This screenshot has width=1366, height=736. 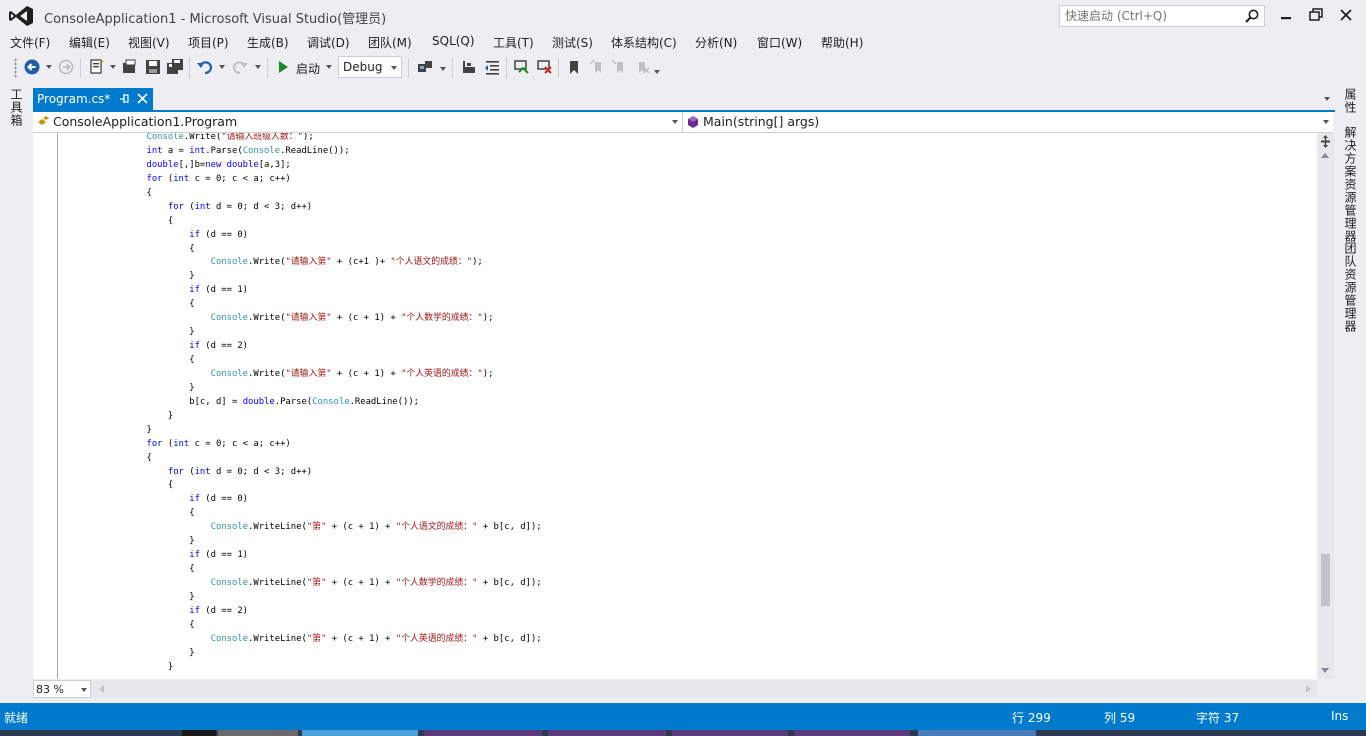 What do you see at coordinates (15, 68) in the screenshot?
I see `toolbar-grip` at bounding box center [15, 68].